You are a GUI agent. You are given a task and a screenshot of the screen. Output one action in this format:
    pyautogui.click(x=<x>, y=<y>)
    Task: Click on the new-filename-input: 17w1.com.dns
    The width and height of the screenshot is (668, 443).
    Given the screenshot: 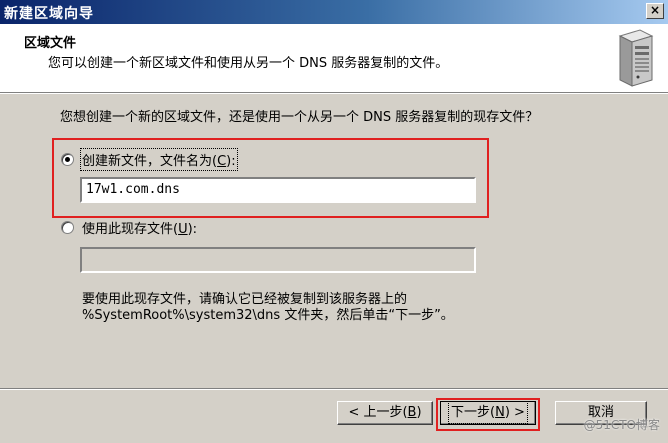 What is the action you would take?
    pyautogui.click(x=278, y=190)
    